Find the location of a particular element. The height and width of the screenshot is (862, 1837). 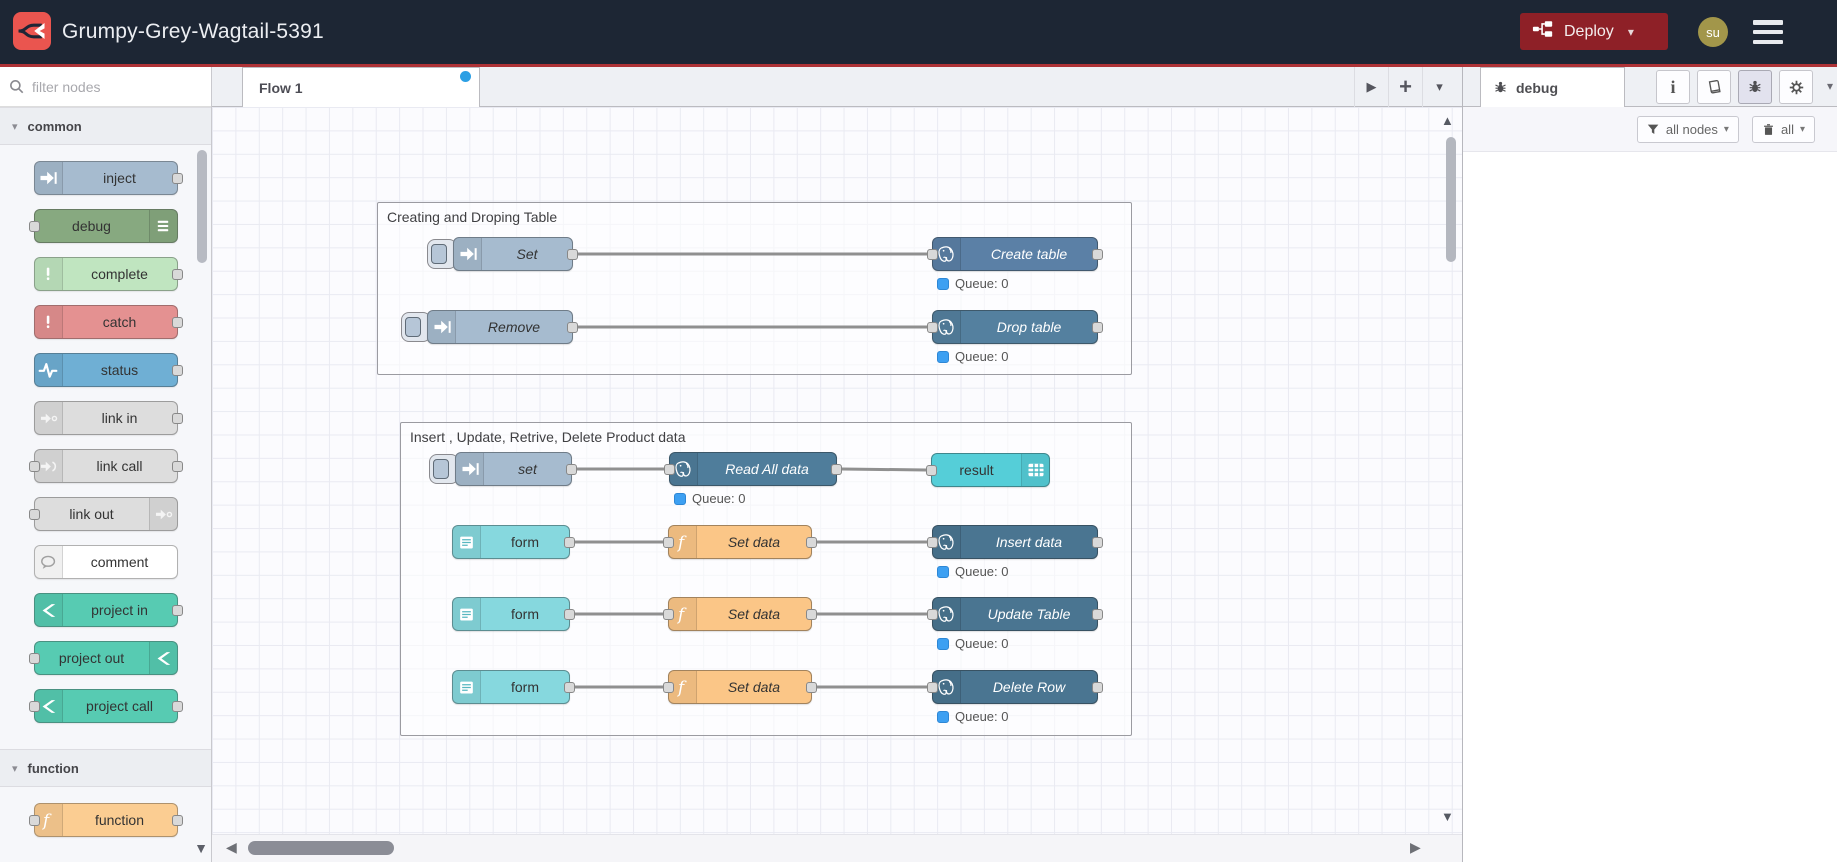

flow-node-pg-delete: Delete Row is located at coordinates (1015, 687).